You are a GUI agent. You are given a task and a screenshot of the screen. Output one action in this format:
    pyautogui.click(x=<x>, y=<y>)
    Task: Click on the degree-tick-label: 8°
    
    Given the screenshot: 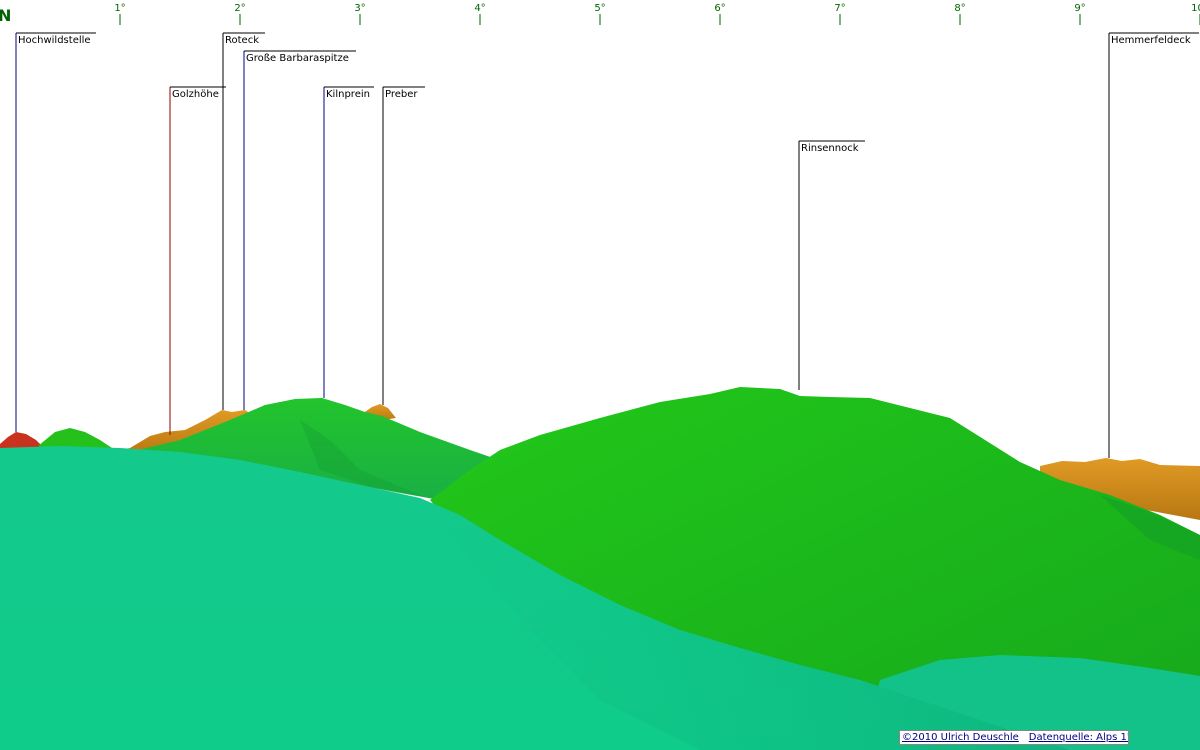 What is the action you would take?
    pyautogui.click(x=959, y=8)
    